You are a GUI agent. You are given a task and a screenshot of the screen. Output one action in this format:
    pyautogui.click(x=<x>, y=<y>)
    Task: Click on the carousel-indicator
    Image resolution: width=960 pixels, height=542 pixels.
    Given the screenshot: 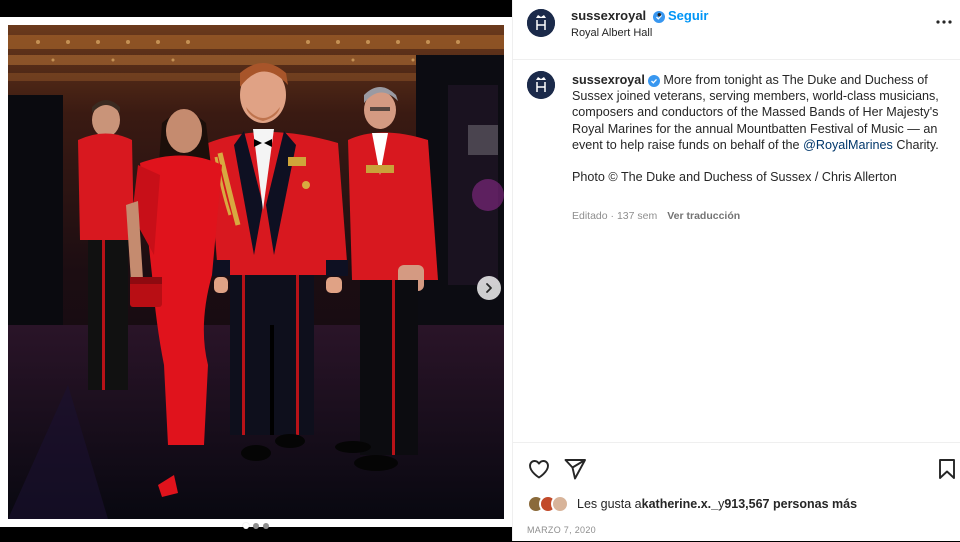 What is the action you would take?
    pyautogui.click(x=256, y=526)
    